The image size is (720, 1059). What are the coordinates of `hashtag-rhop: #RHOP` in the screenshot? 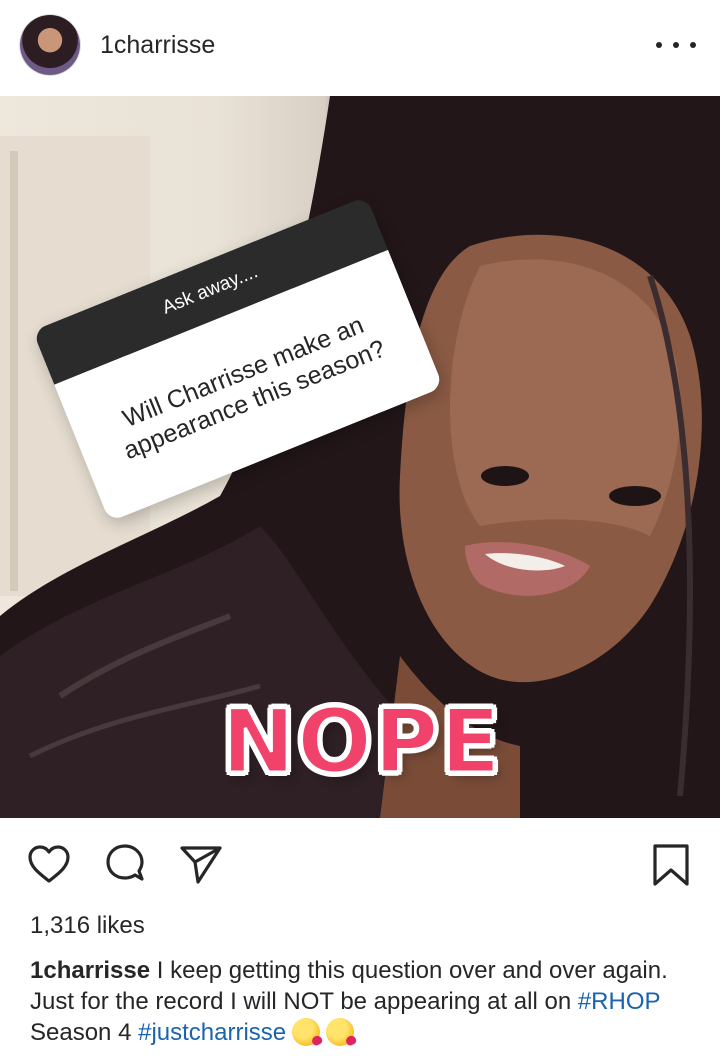 It's located at (619, 1001).